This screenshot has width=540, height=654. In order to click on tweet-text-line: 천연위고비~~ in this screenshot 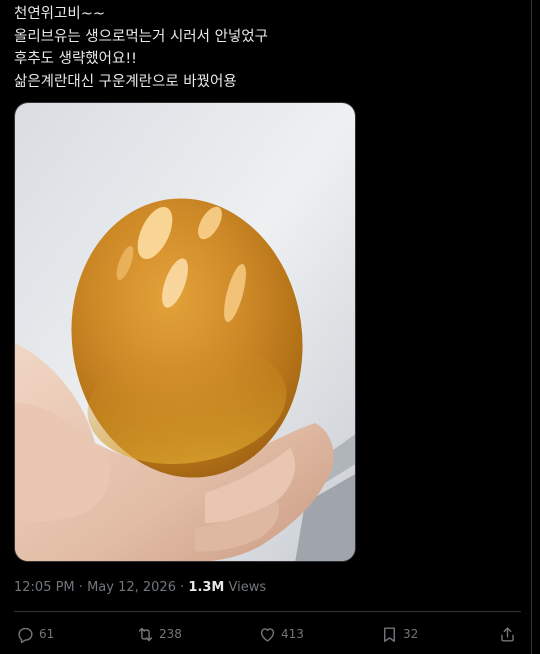, I will do `click(59, 14)`.